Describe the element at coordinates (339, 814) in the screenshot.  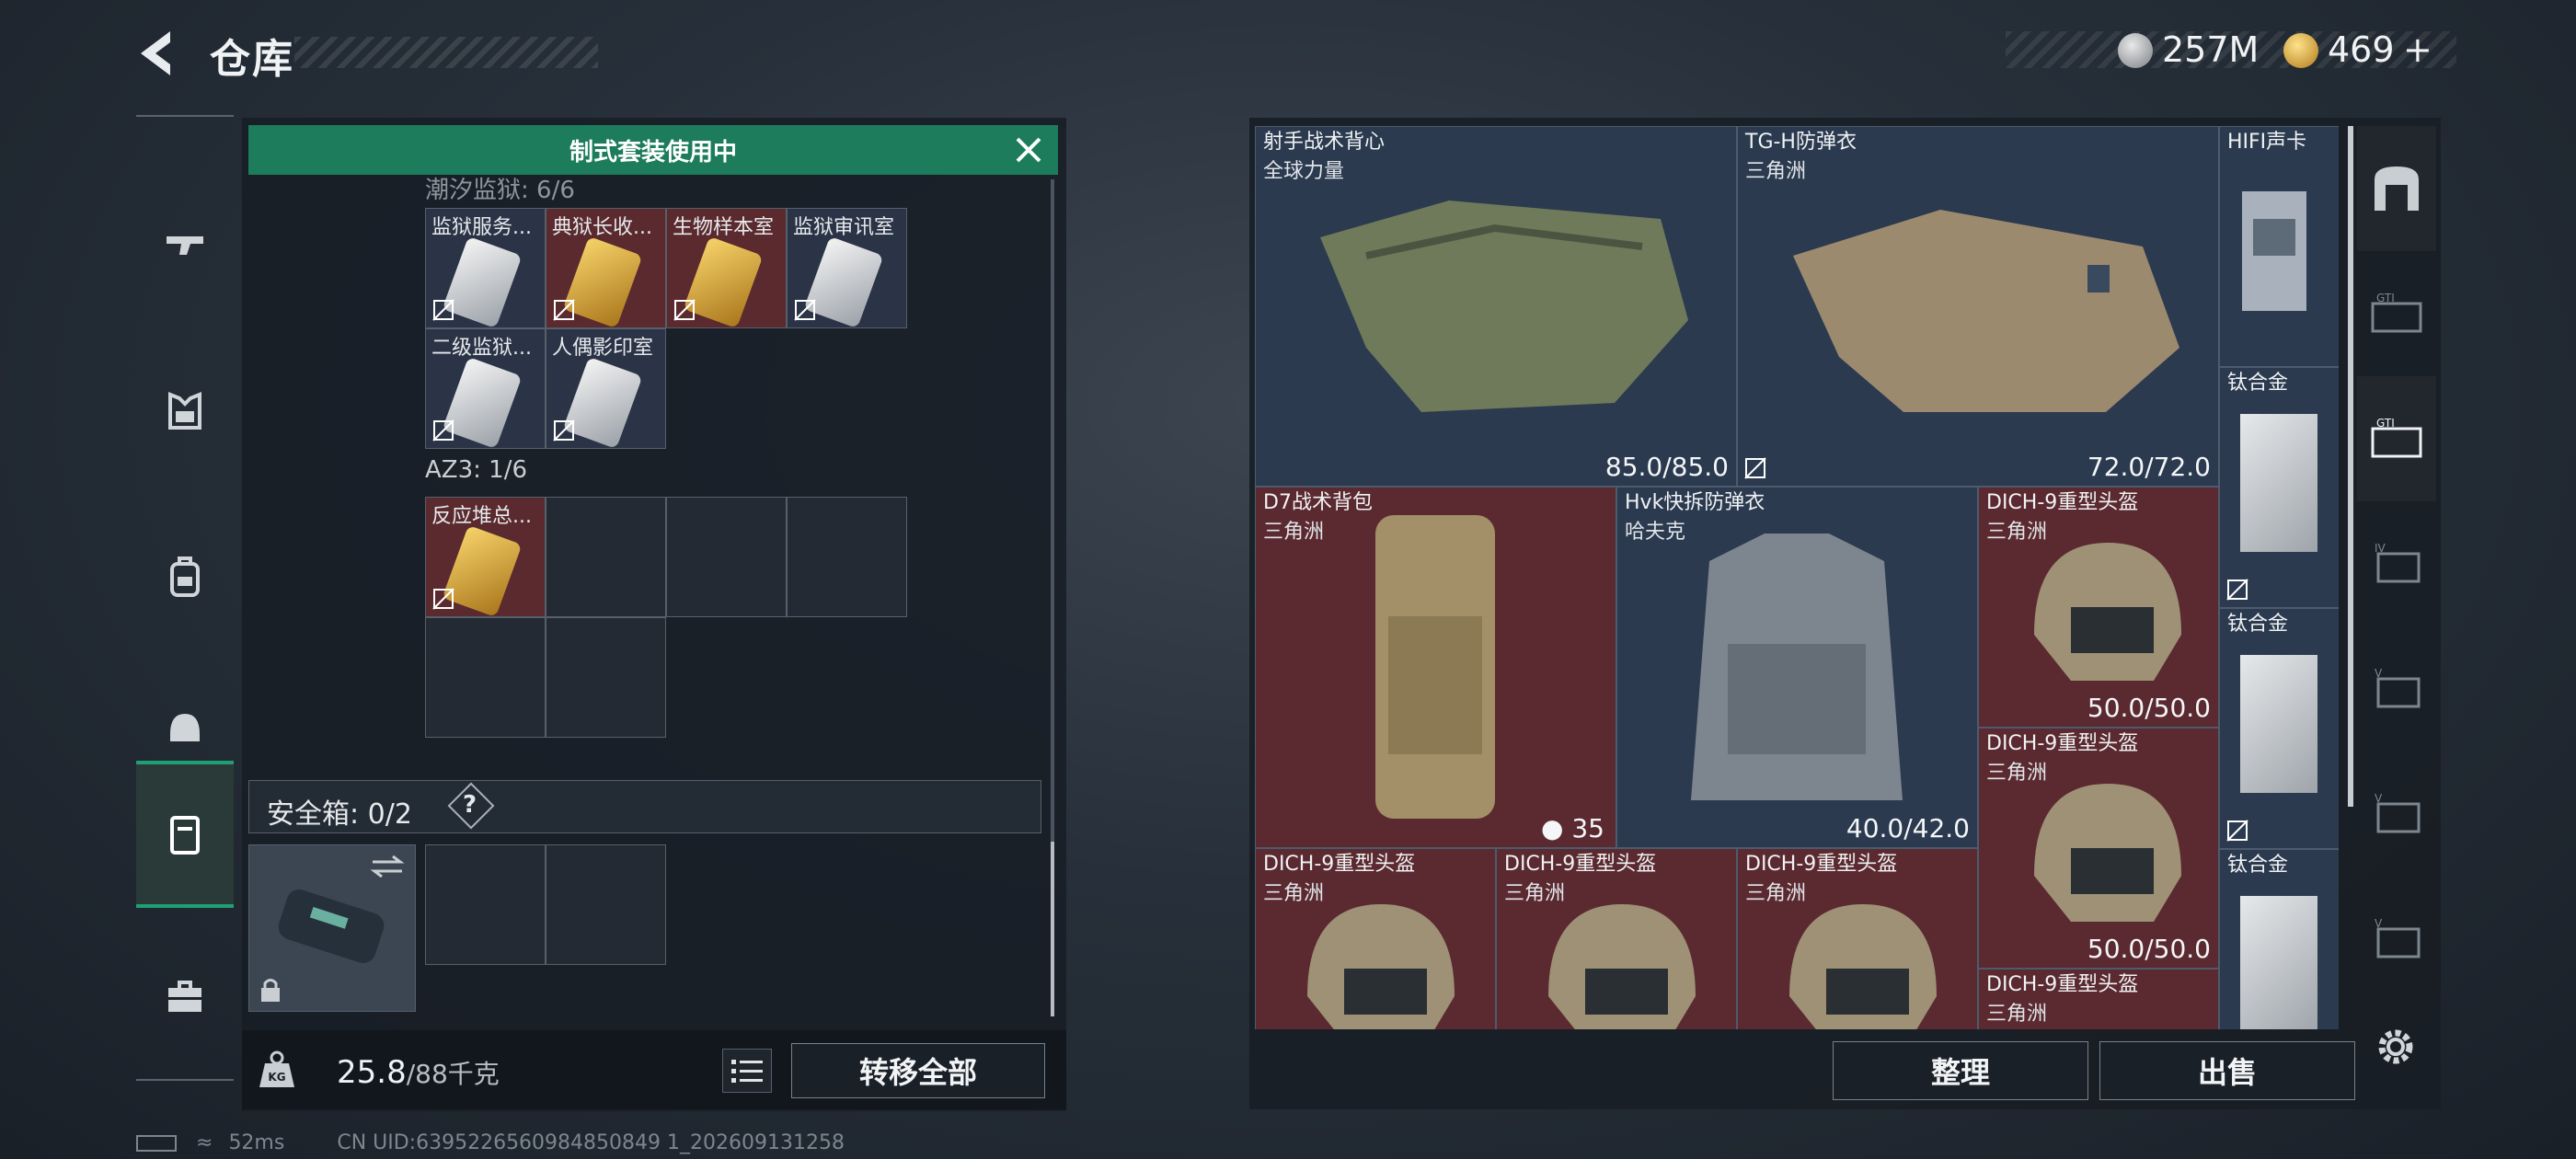
I see `safe-box-label: 安全箱: 0/2` at that location.